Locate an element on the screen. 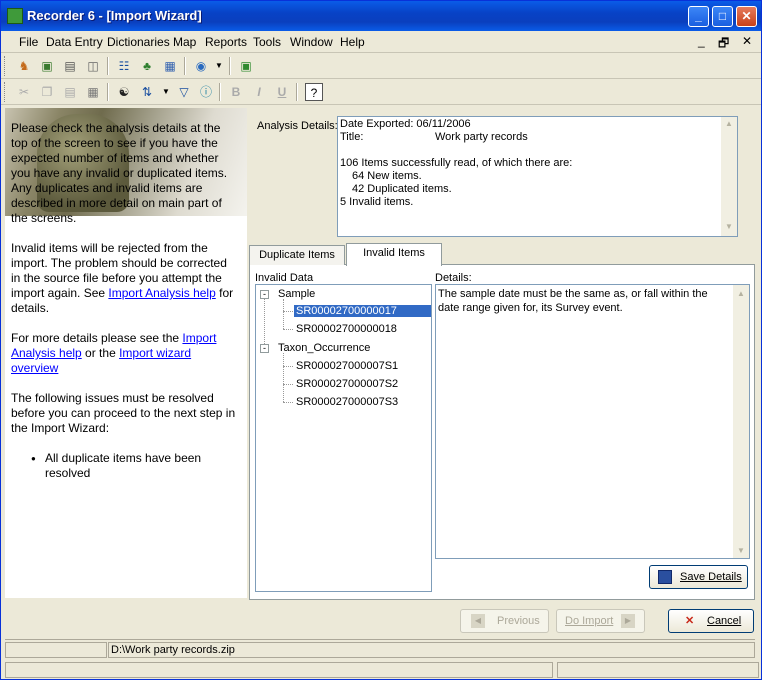  title-value: Work party records is located at coordinates (481, 137).